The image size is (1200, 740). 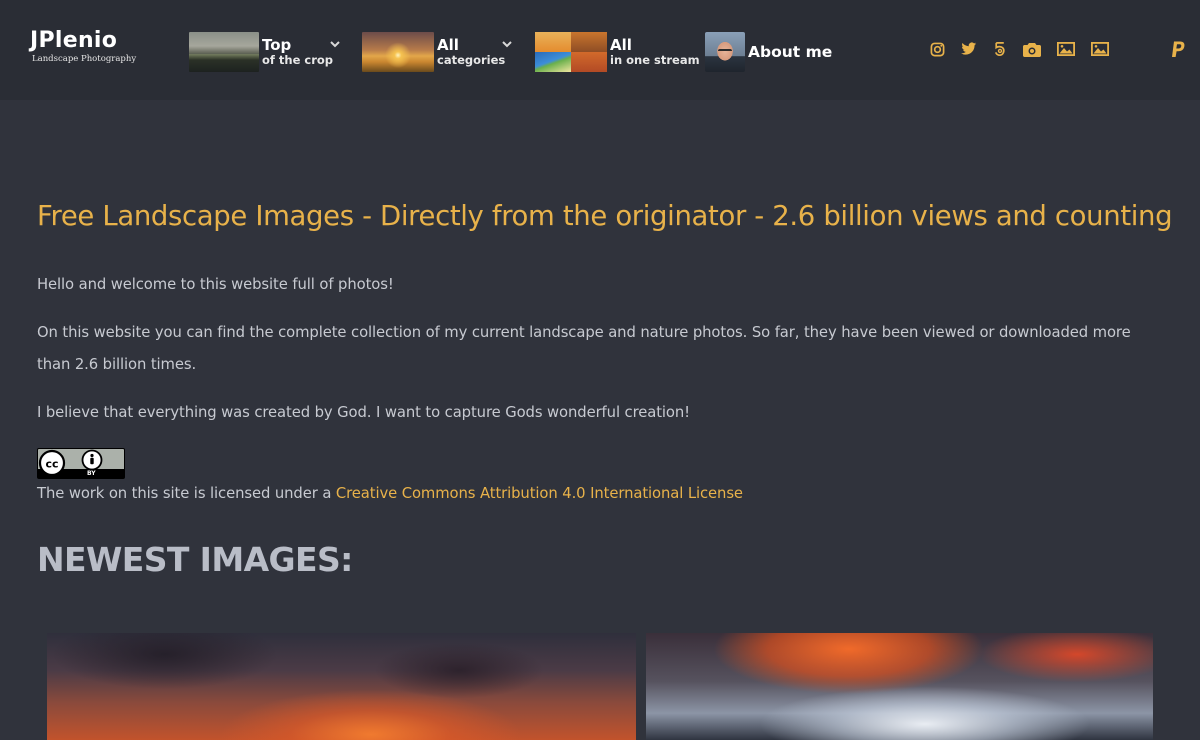 I want to click on nav-thumbnail-categories, so click(x=398, y=52).